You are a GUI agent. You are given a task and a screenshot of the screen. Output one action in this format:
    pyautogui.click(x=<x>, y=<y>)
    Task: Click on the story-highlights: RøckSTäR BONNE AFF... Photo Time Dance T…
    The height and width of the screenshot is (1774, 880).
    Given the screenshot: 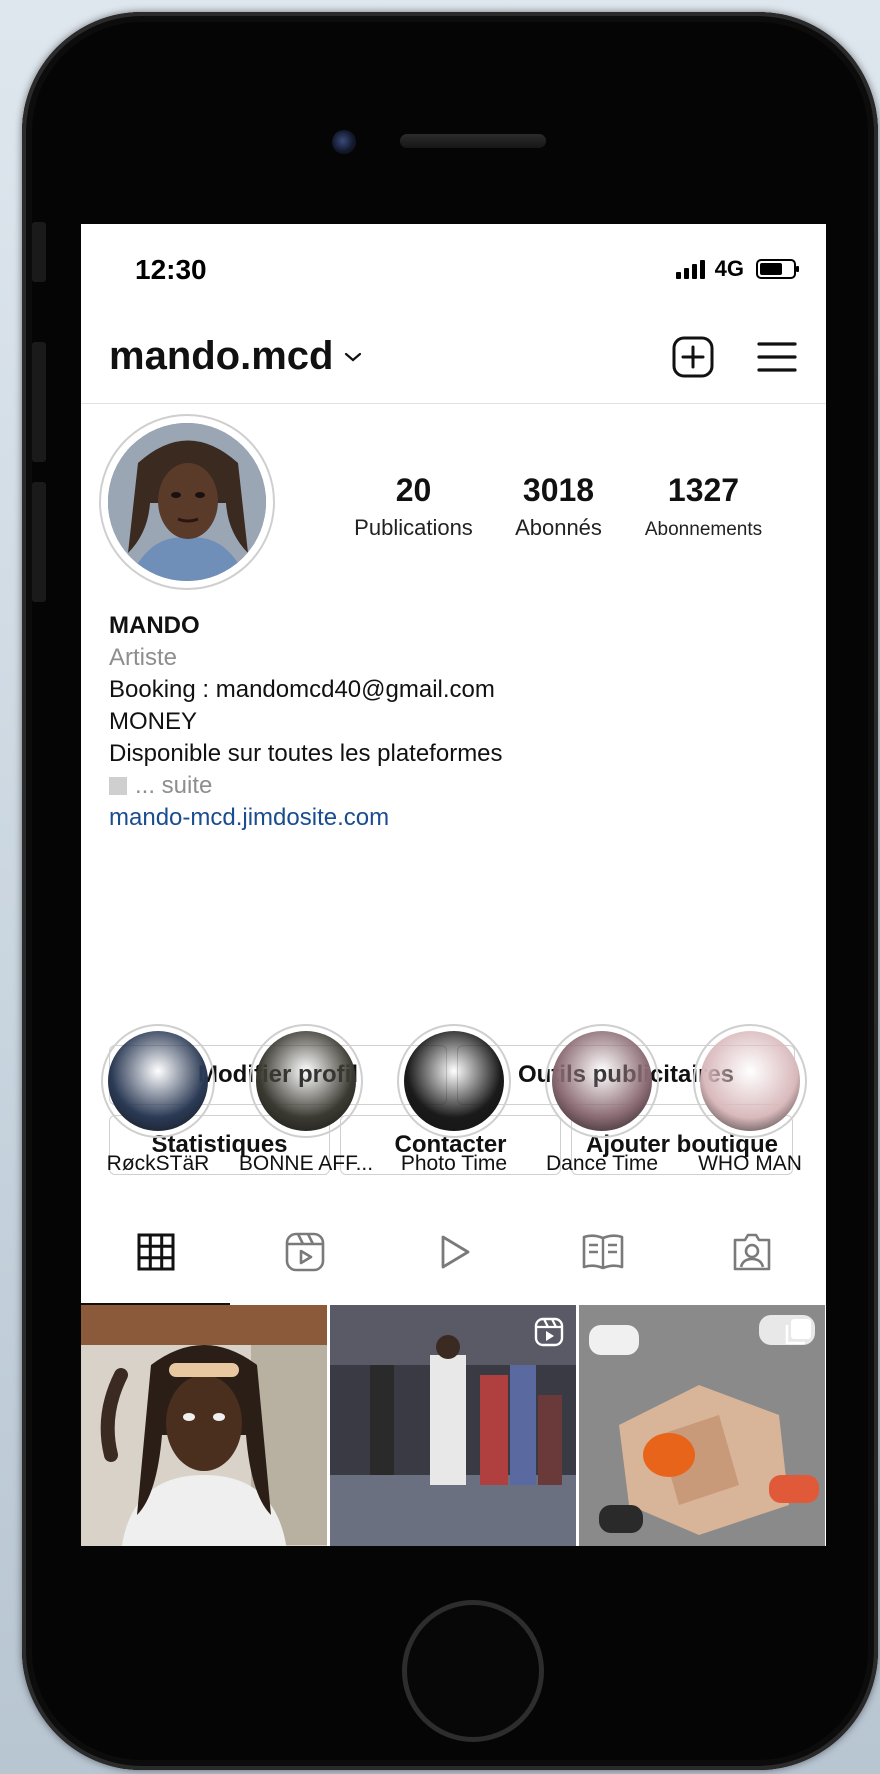 What is the action you would take?
    pyautogui.click(x=454, y=1100)
    